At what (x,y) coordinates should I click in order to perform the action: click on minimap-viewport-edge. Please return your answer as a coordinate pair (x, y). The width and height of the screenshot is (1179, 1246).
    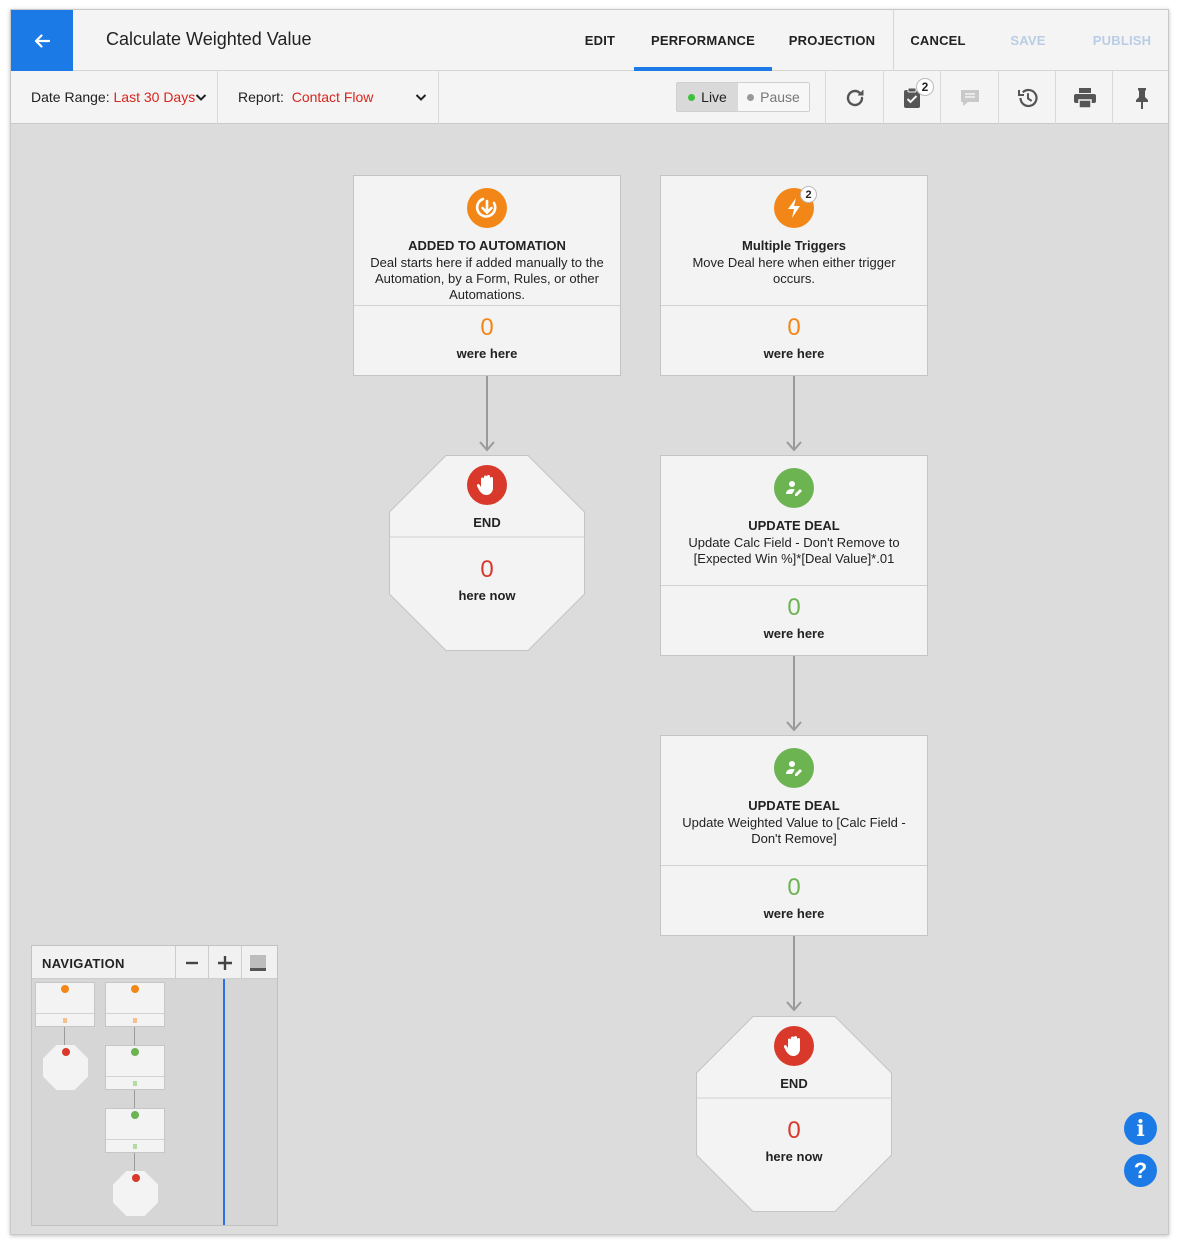
    Looking at the image, I should click on (224, 1102).